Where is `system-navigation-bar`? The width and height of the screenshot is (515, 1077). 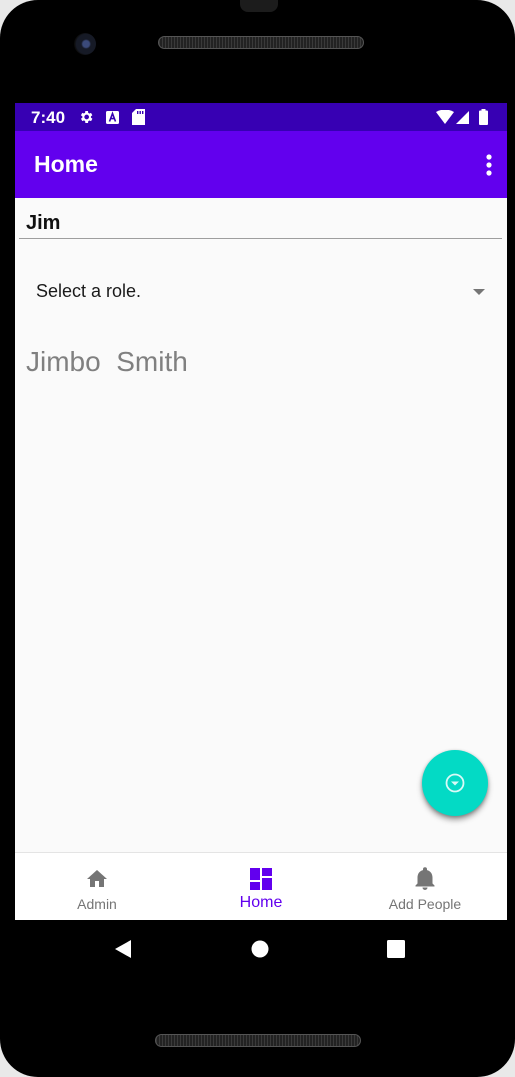
system-navigation-bar is located at coordinates (261, 948).